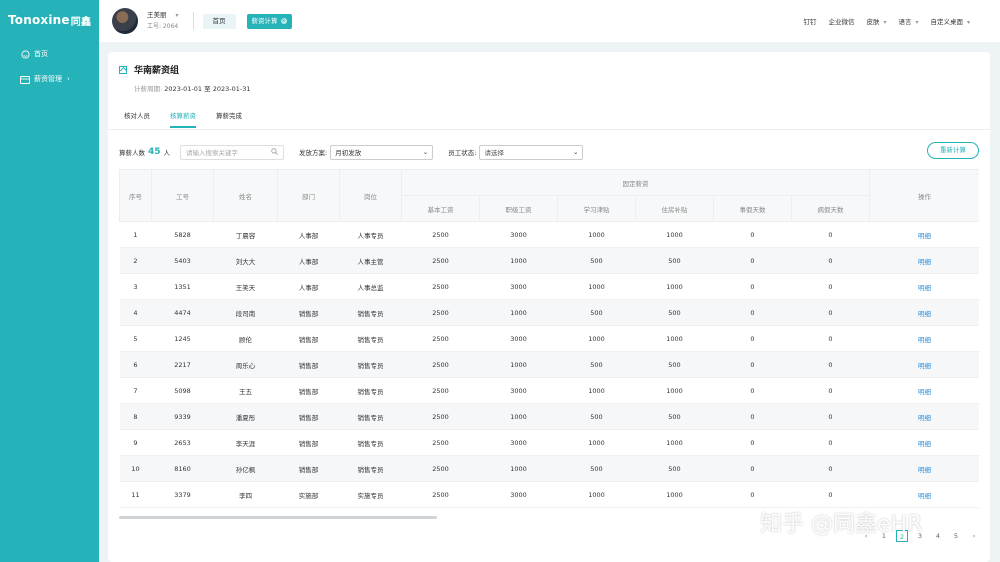  What do you see at coordinates (575, 152) in the screenshot?
I see `chevron-down-icon: ⌄` at bounding box center [575, 152].